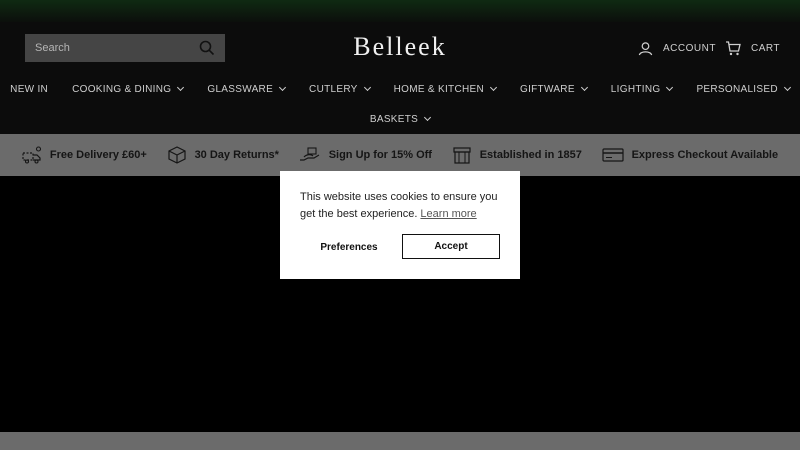 The height and width of the screenshot is (450, 800). Describe the element at coordinates (340, 89) in the screenshot. I see `nav-item-cutlery: CUTLERY` at that location.